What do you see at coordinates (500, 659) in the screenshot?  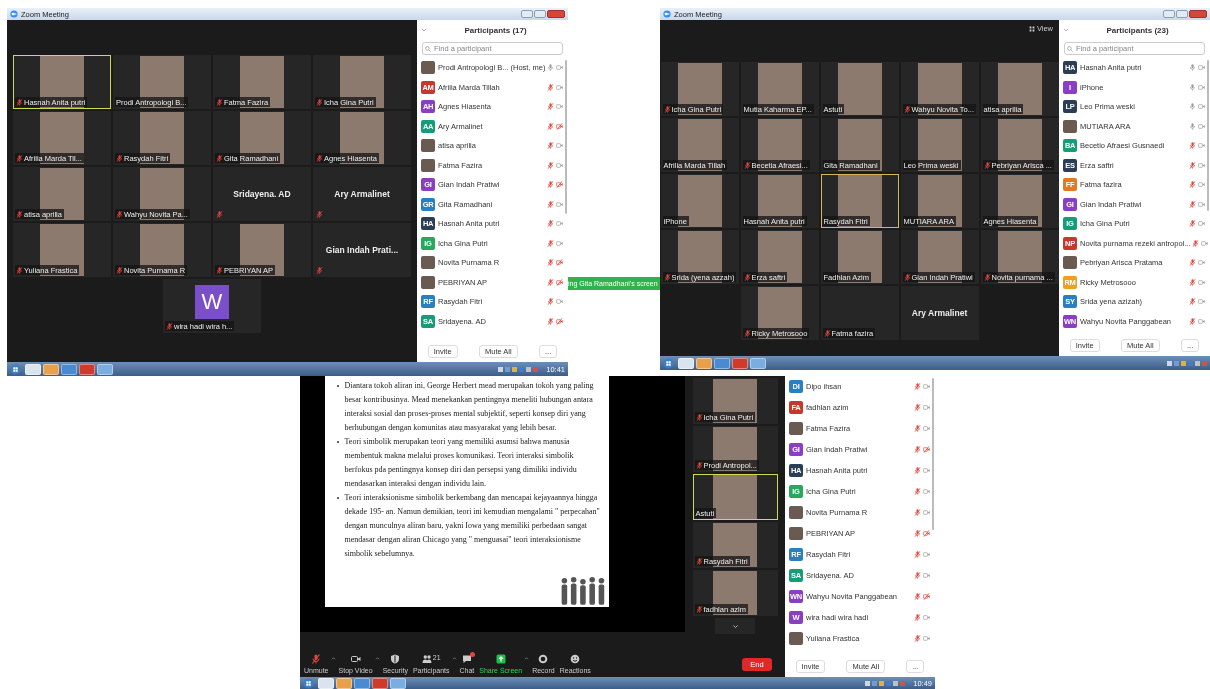 I see `share-screen-icon` at bounding box center [500, 659].